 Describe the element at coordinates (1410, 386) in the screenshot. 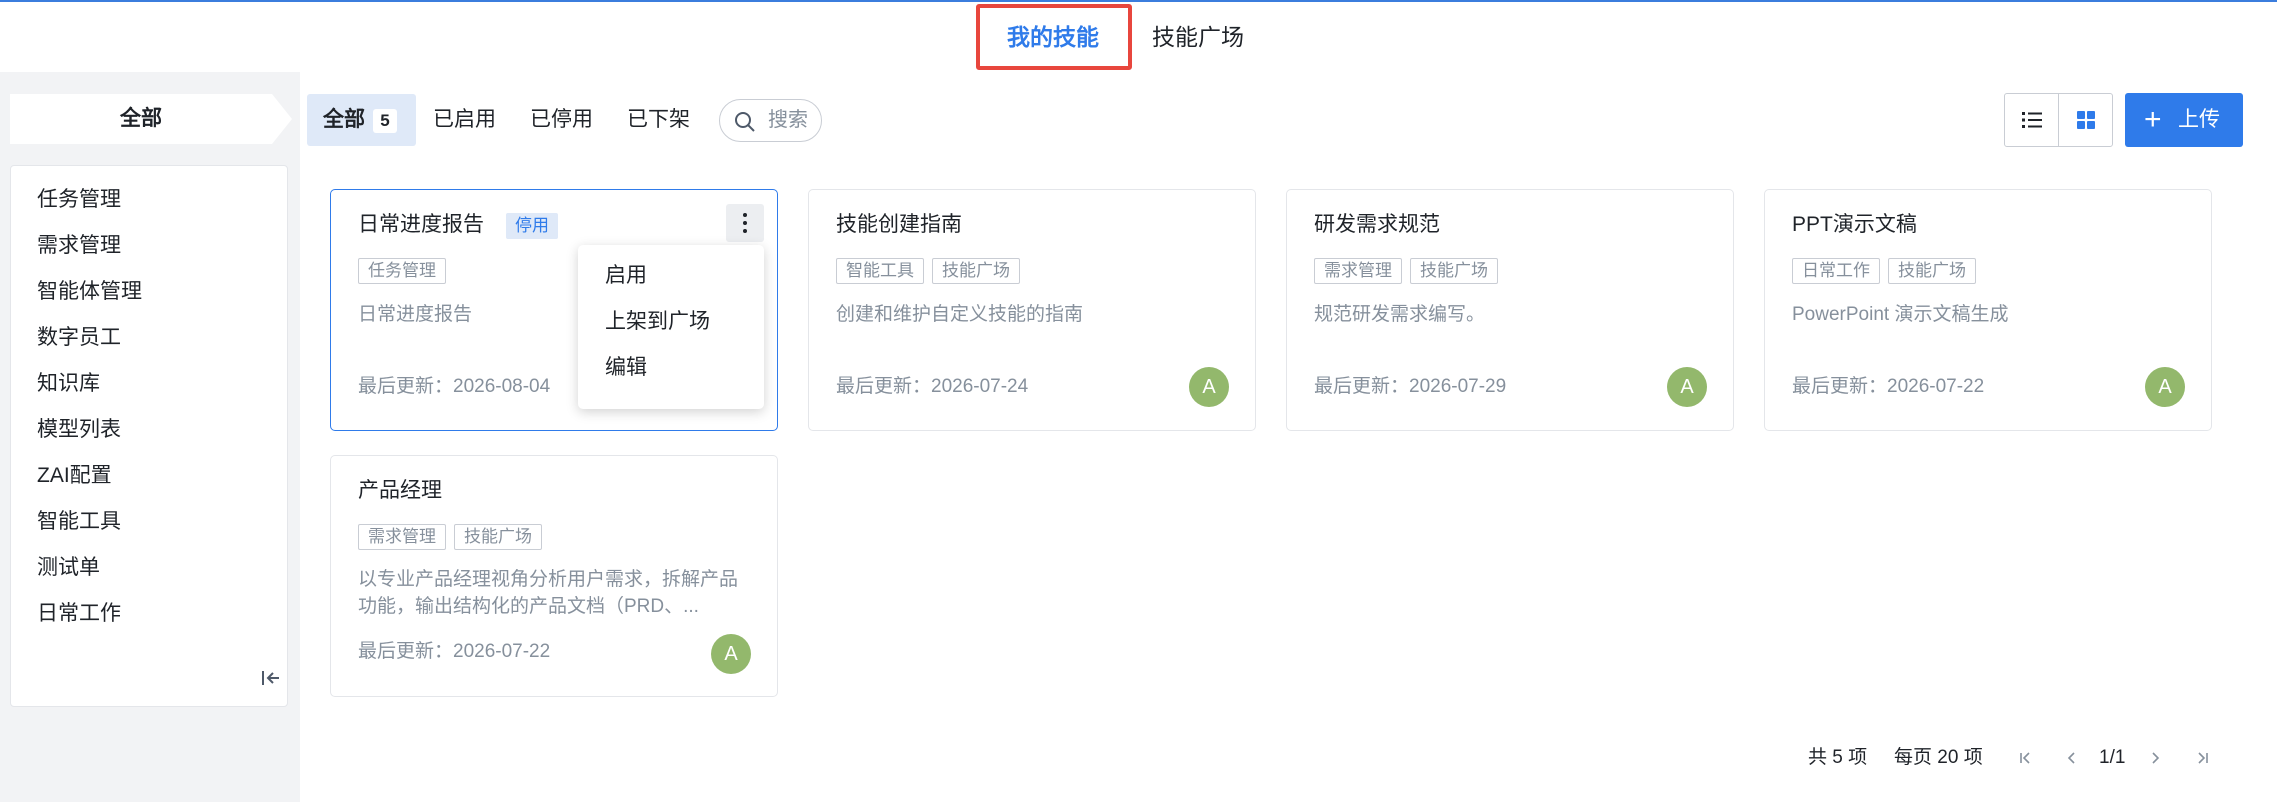

I see `last-updated: 最后更新：2026-07-29` at that location.